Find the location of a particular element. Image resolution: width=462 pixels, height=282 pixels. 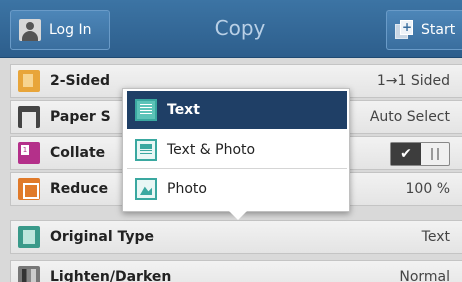

row-label: Original Type is located at coordinates (102, 237).